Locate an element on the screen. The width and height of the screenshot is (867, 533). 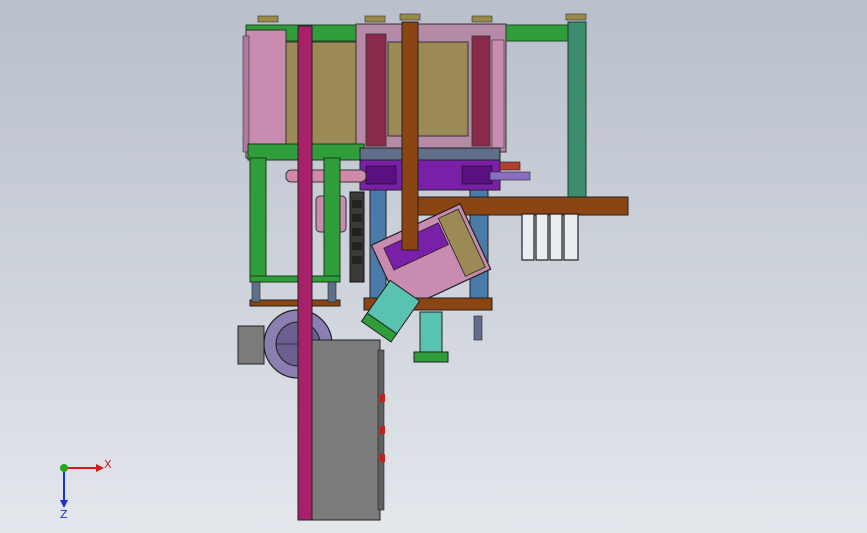
y-axis-dot is located at coordinates (64, 468).